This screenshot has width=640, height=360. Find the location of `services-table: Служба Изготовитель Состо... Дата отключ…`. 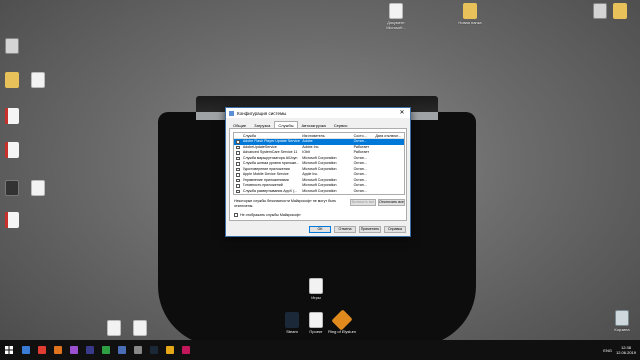

services-table: Служба Изготовитель Состо... Дата отключ… is located at coordinates (319, 163).